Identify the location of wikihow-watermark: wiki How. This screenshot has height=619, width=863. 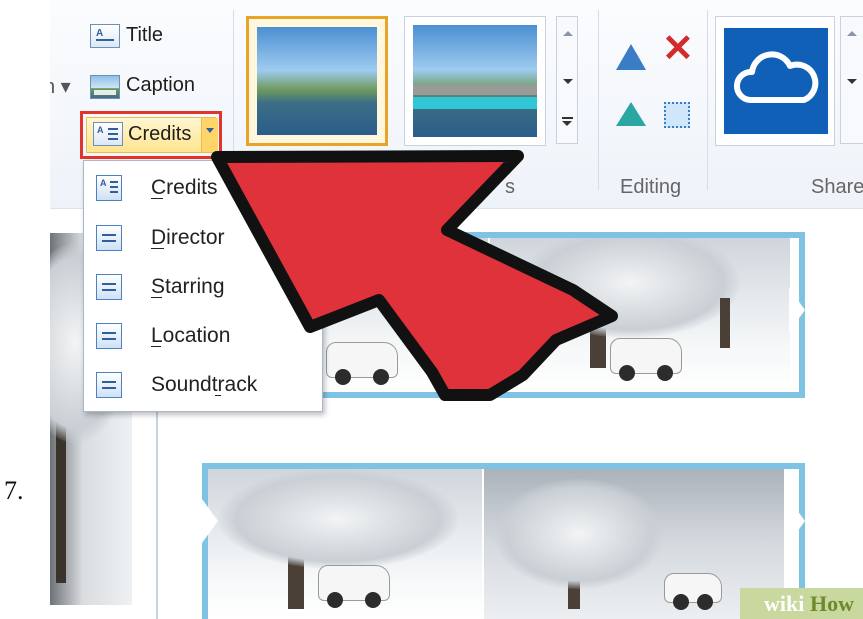
(801, 603).